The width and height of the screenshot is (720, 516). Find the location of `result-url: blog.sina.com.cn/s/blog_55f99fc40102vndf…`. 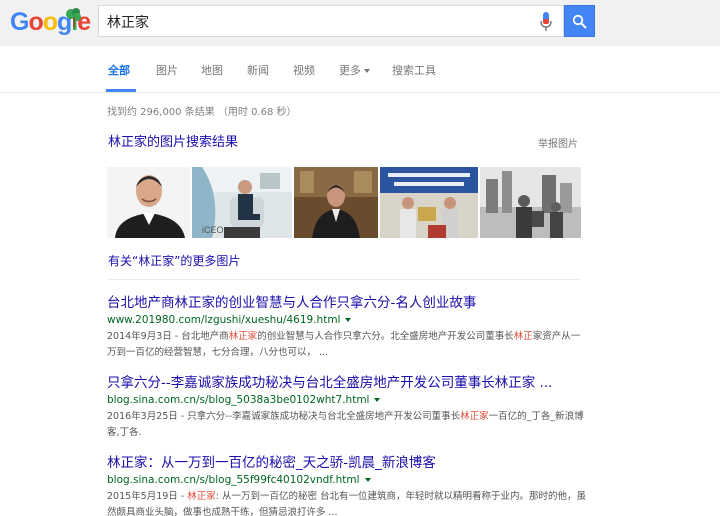

result-url: blog.sina.com.cn/s/blog_55f99fc40102vndf… is located at coordinates (347, 480).